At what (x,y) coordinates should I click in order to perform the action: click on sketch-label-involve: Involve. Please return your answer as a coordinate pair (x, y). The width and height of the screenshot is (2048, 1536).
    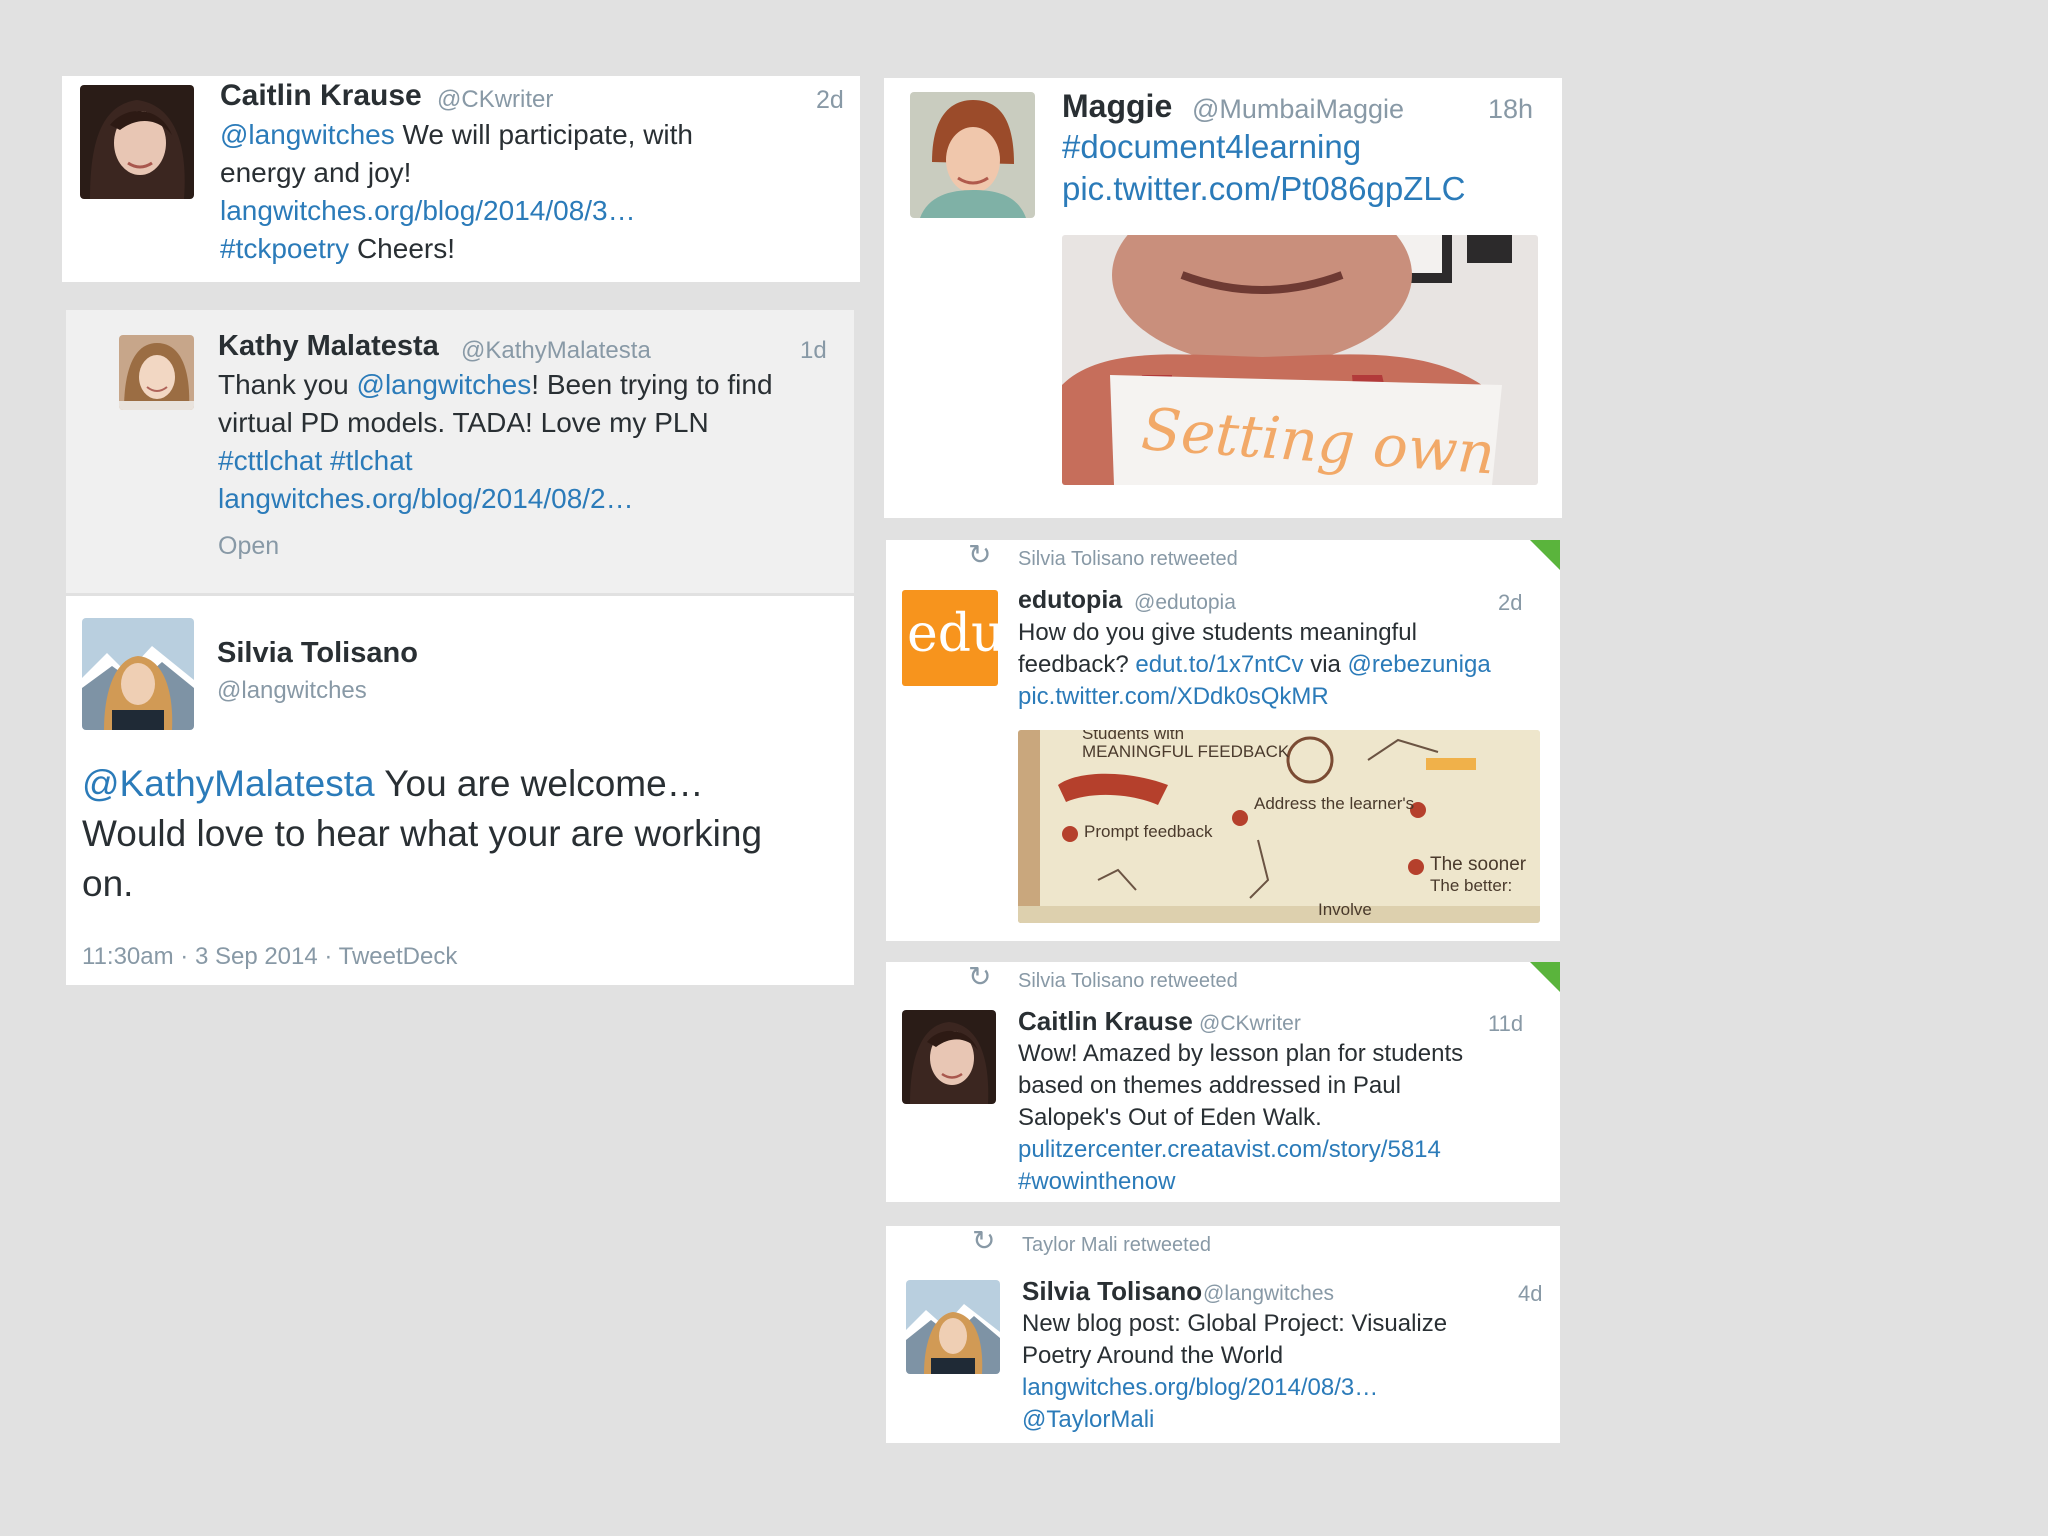
    Looking at the image, I should click on (1345, 909).